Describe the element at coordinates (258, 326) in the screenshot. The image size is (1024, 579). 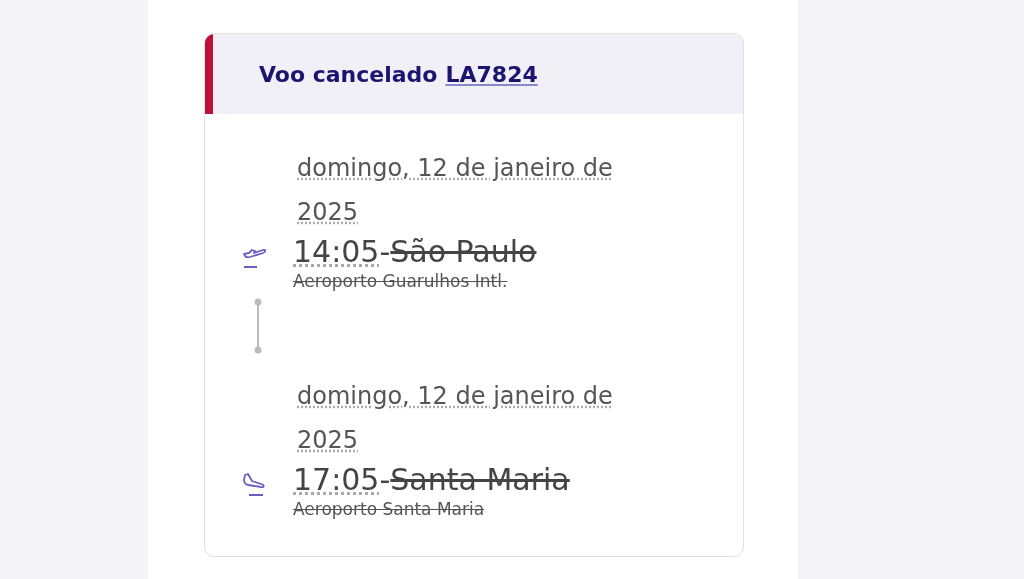
I see `connector-line` at that location.